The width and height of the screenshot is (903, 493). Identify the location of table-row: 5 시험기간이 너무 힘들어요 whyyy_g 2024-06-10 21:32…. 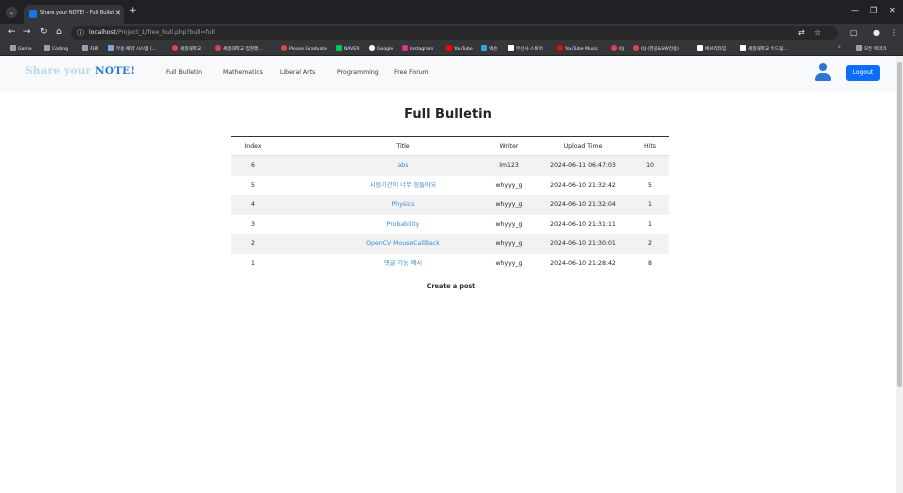
(450, 186).